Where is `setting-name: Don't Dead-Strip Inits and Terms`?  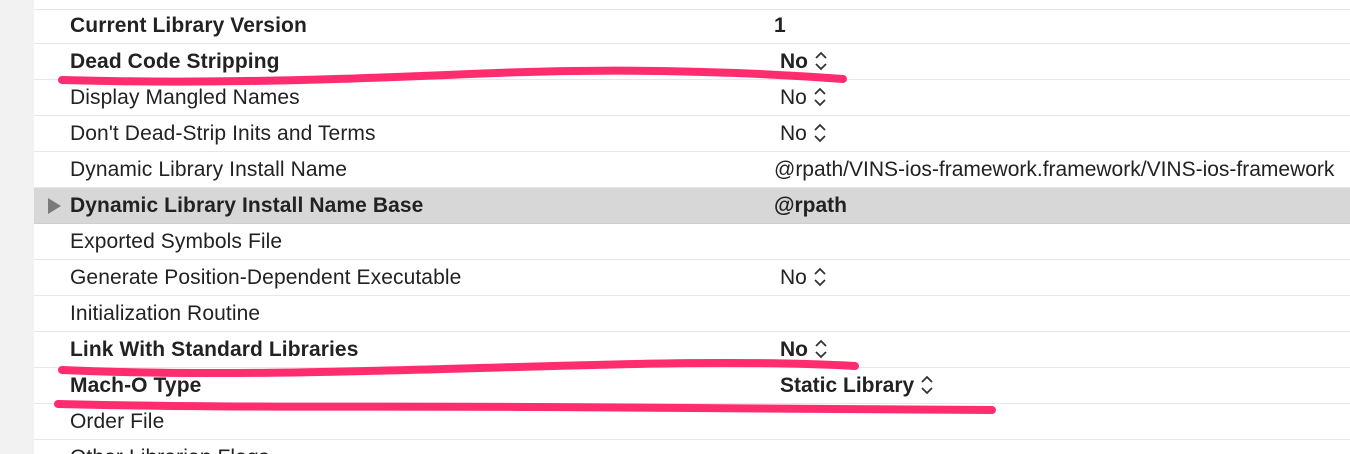 setting-name: Don't Dead-Strip Inits and Terms is located at coordinates (223, 133).